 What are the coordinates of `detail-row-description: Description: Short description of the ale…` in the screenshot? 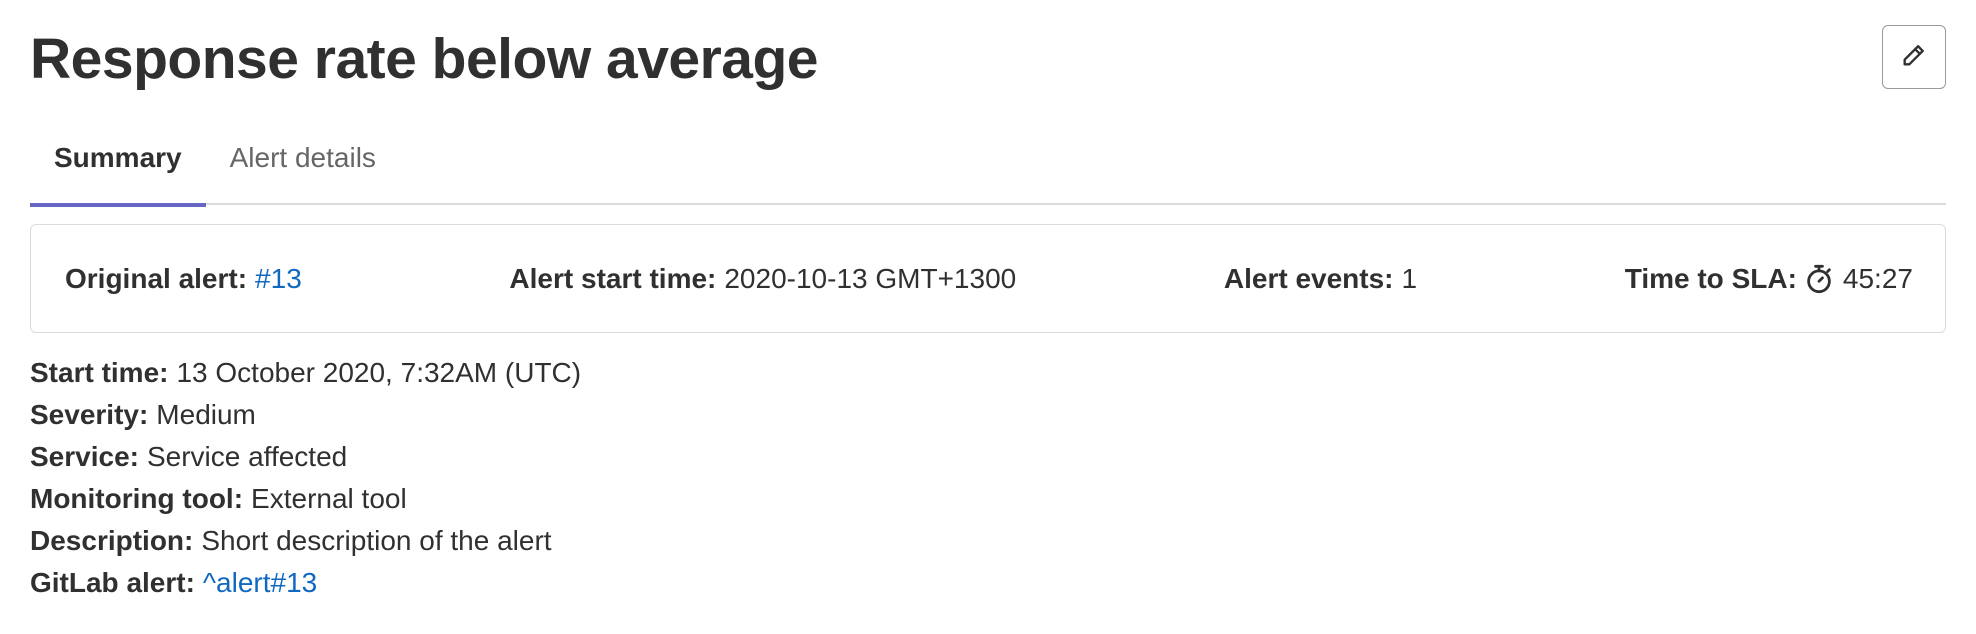 It's located at (305, 541).